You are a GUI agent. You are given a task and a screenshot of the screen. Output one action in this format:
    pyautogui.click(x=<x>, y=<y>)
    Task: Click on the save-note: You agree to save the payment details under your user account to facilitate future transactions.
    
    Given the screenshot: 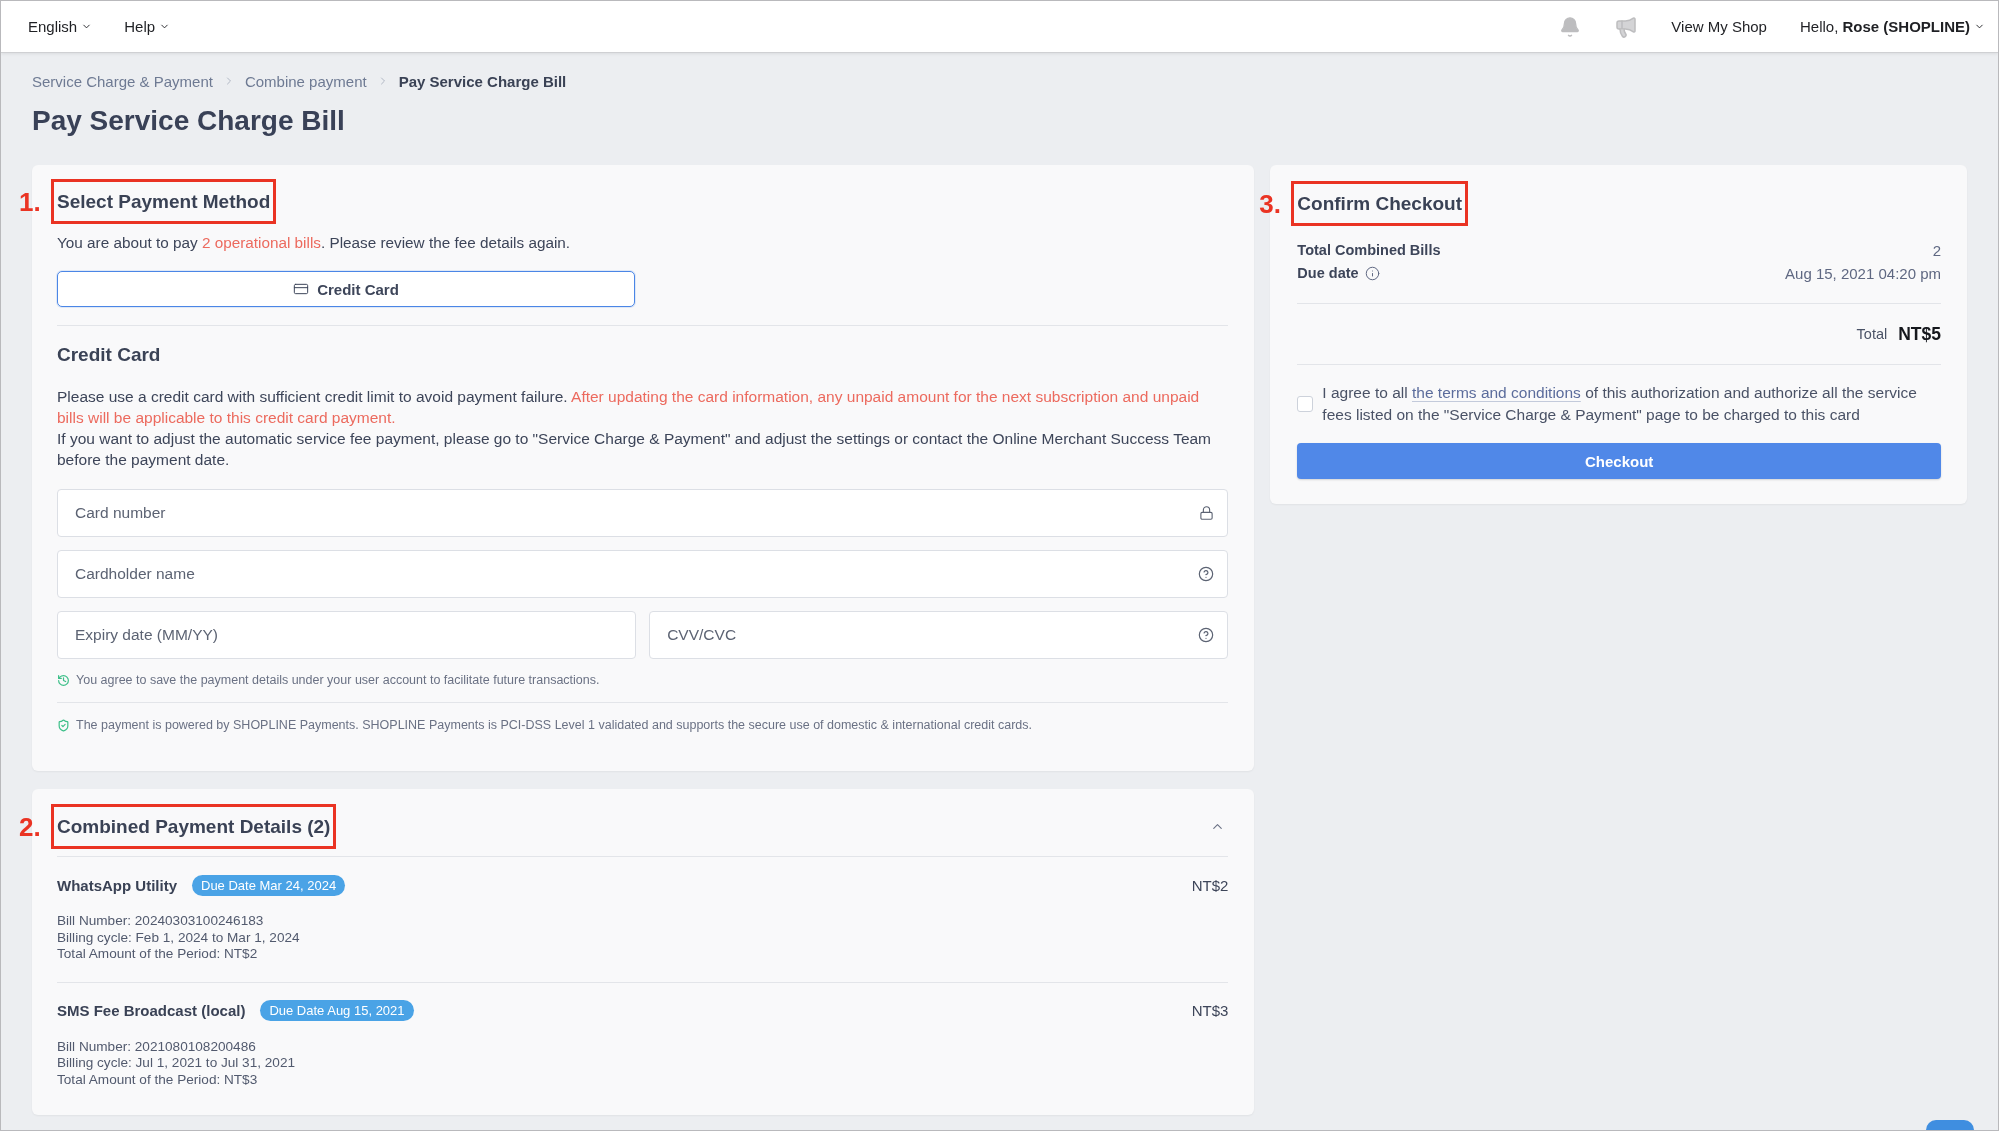 What is the action you would take?
    pyautogui.click(x=338, y=680)
    